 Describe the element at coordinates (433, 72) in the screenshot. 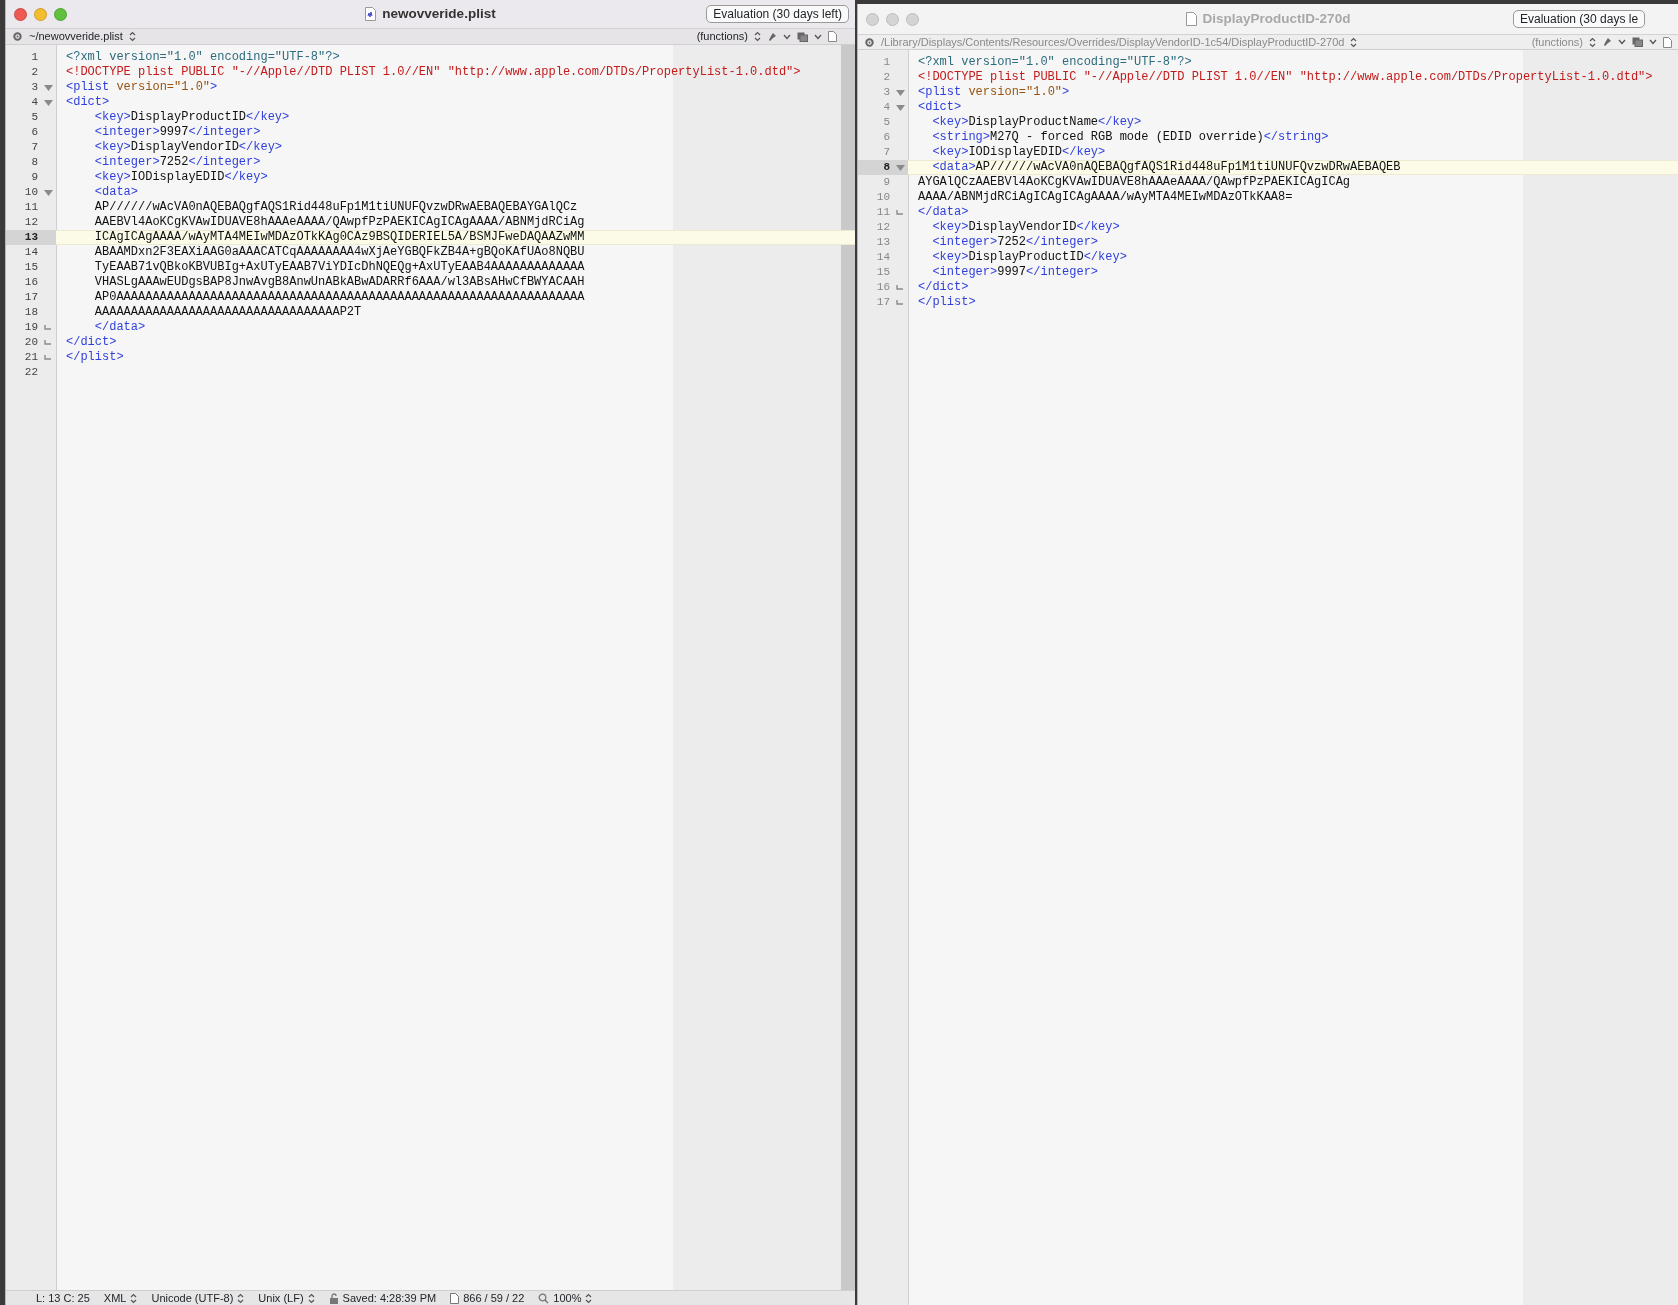

I see `code-line: <!DOCTYPE plist PUBLIC "-//Apple//DTD PLIST 1.0//EN" "http://www.apple.com/DTDs/PropertyList-1.0.dtd">` at that location.